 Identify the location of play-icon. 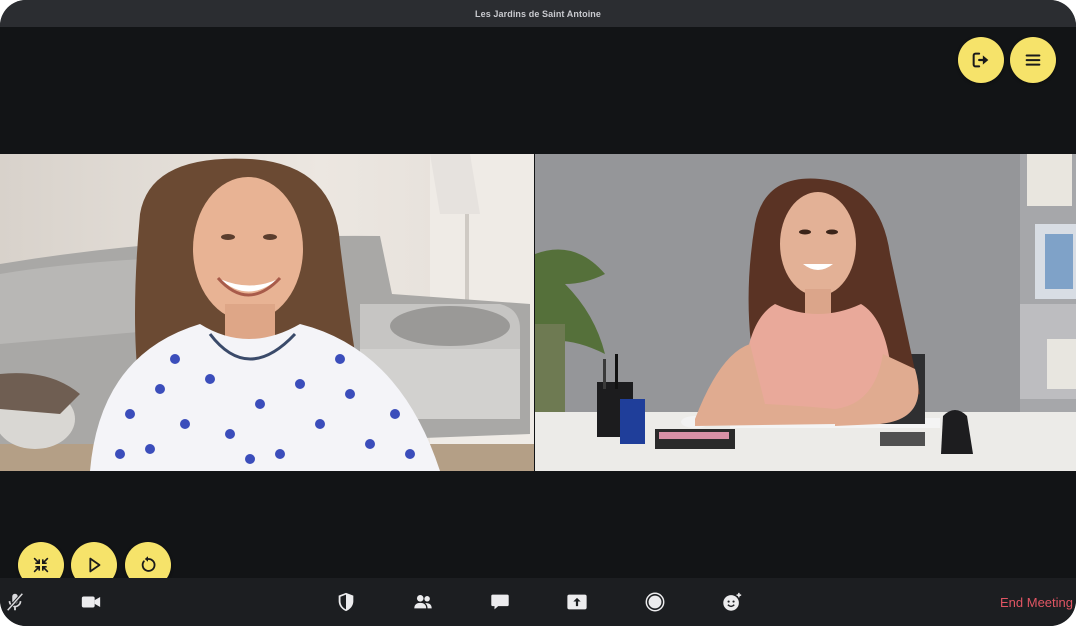
(95, 565).